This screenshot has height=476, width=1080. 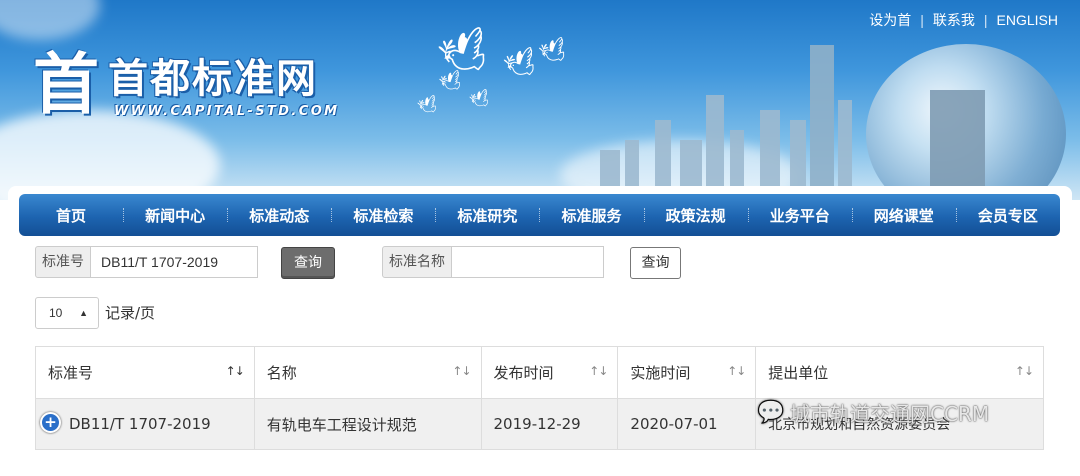 What do you see at coordinates (1027, 20) in the screenshot?
I see `english-link: ENGLISH` at bounding box center [1027, 20].